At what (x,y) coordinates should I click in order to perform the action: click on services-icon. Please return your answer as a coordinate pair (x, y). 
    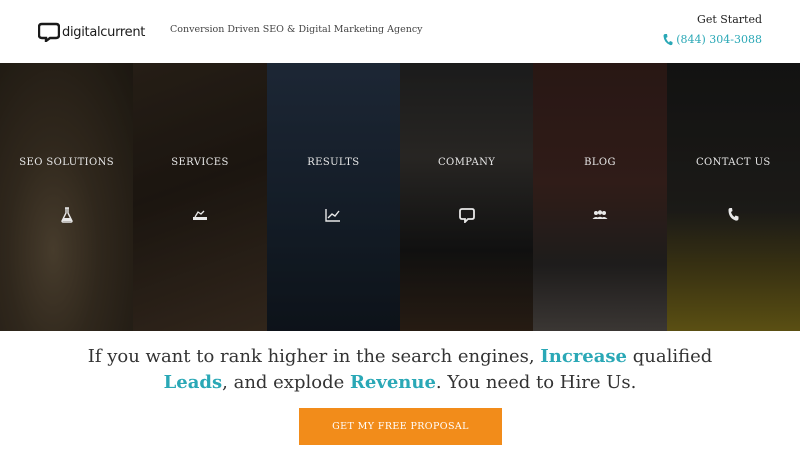
    Looking at the image, I should click on (199, 215).